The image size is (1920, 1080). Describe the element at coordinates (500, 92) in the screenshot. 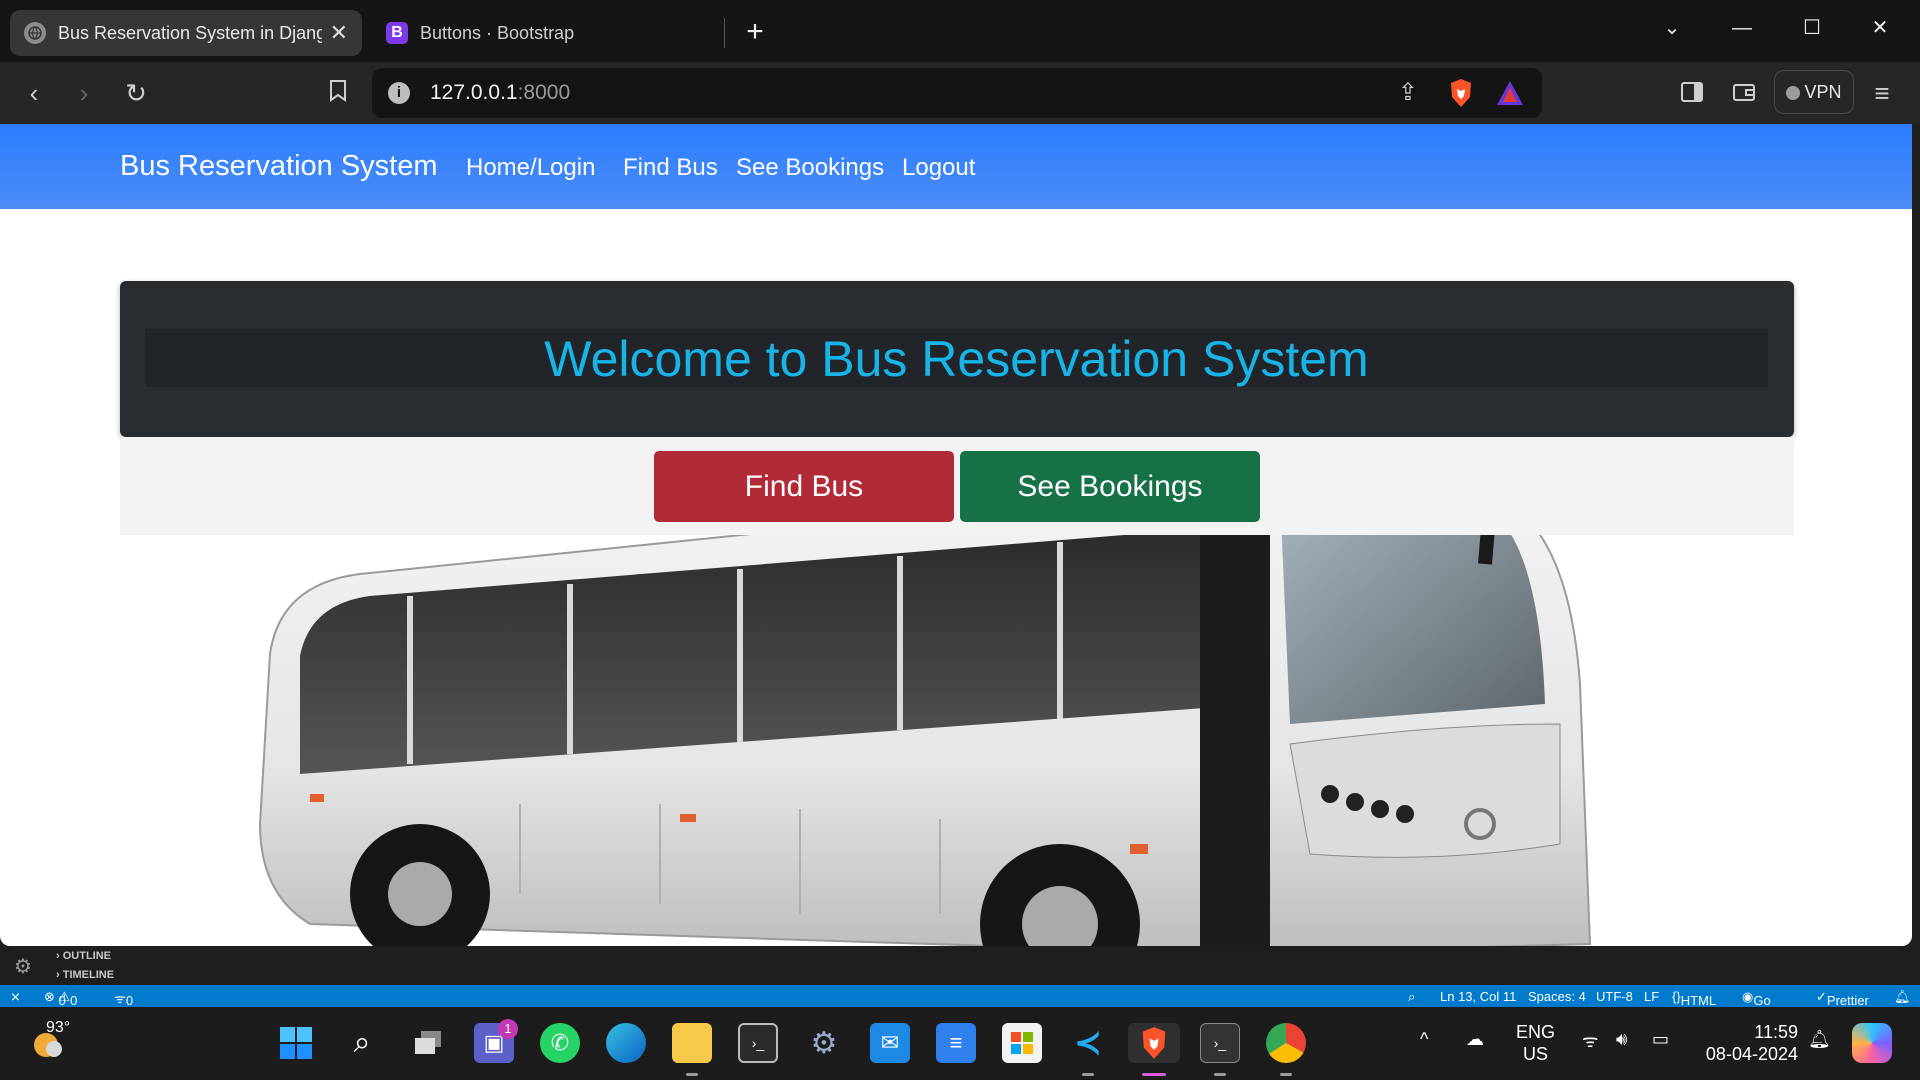

I see `url-text: 127.0.0.1:8000` at that location.